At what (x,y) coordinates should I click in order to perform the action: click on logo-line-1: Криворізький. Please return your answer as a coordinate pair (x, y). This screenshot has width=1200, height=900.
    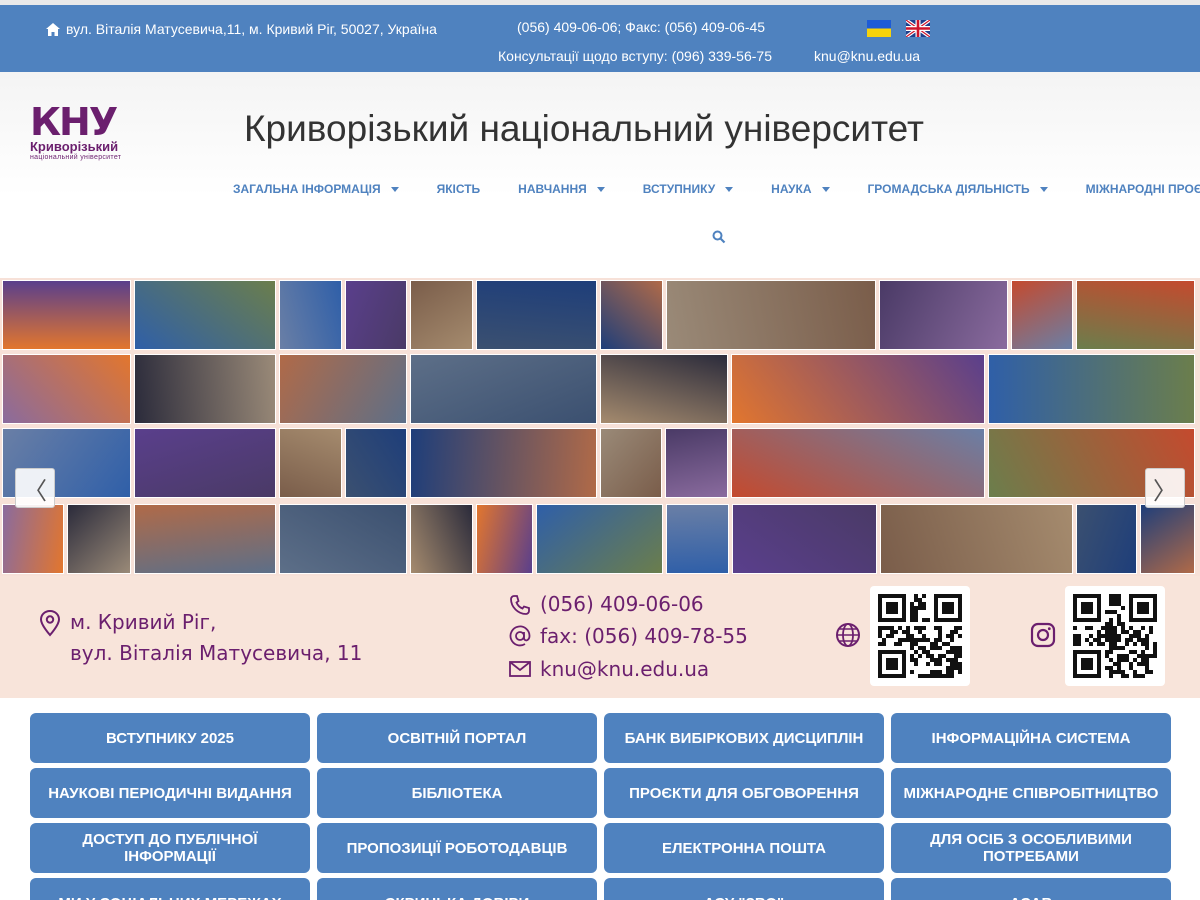
    Looking at the image, I should click on (74, 146).